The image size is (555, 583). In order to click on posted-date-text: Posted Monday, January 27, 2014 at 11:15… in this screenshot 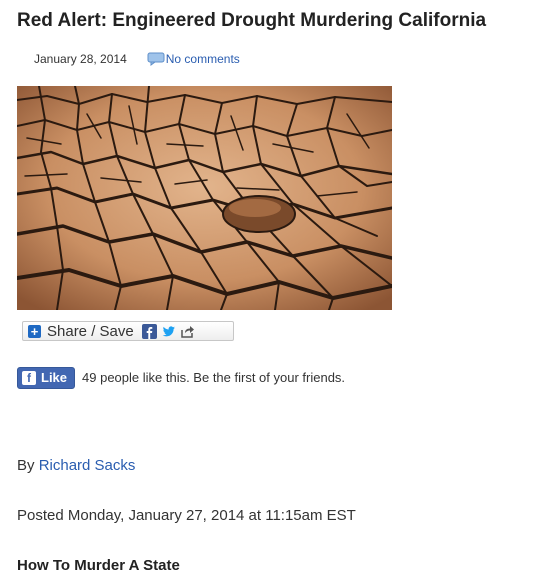, I will do `click(186, 515)`.